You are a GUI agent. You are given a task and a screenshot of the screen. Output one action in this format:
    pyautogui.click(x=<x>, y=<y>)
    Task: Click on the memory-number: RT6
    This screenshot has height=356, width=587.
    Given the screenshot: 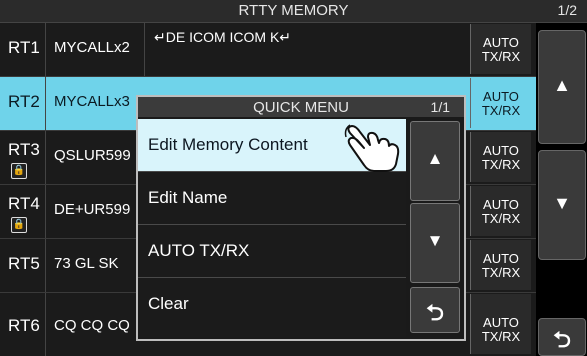 What is the action you would take?
    pyautogui.click(x=24, y=325)
    